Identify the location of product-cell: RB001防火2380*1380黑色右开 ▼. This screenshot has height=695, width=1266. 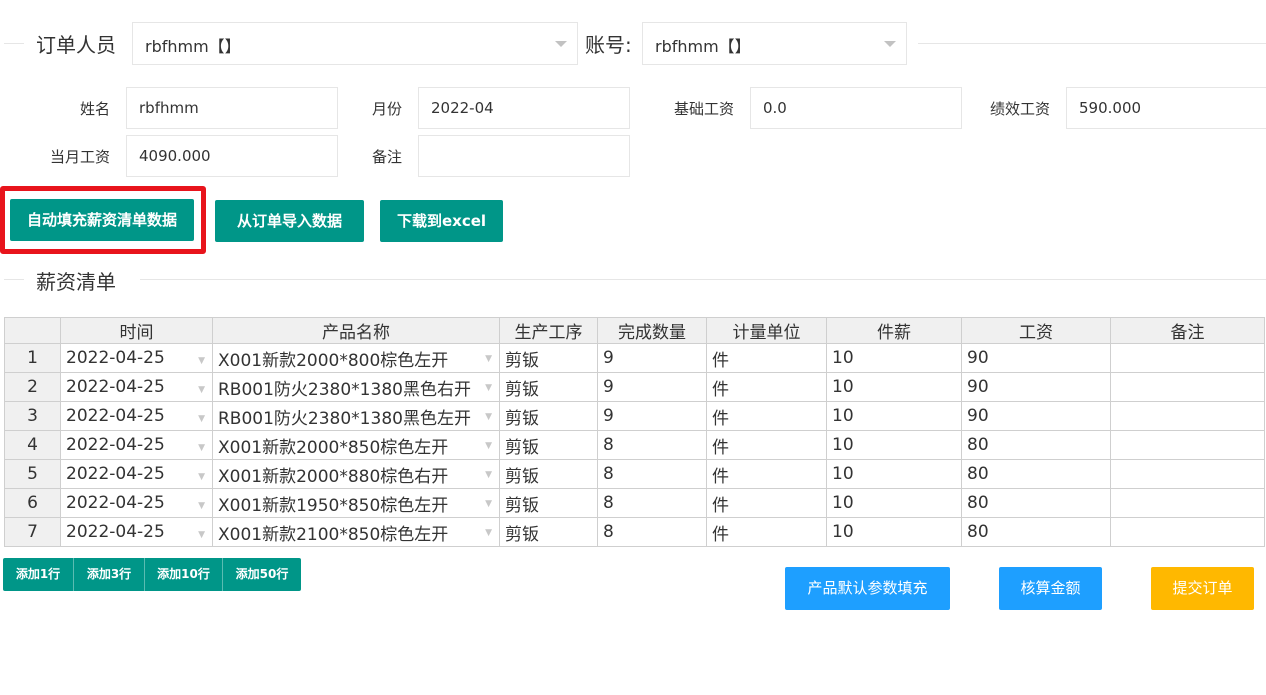
(356, 387).